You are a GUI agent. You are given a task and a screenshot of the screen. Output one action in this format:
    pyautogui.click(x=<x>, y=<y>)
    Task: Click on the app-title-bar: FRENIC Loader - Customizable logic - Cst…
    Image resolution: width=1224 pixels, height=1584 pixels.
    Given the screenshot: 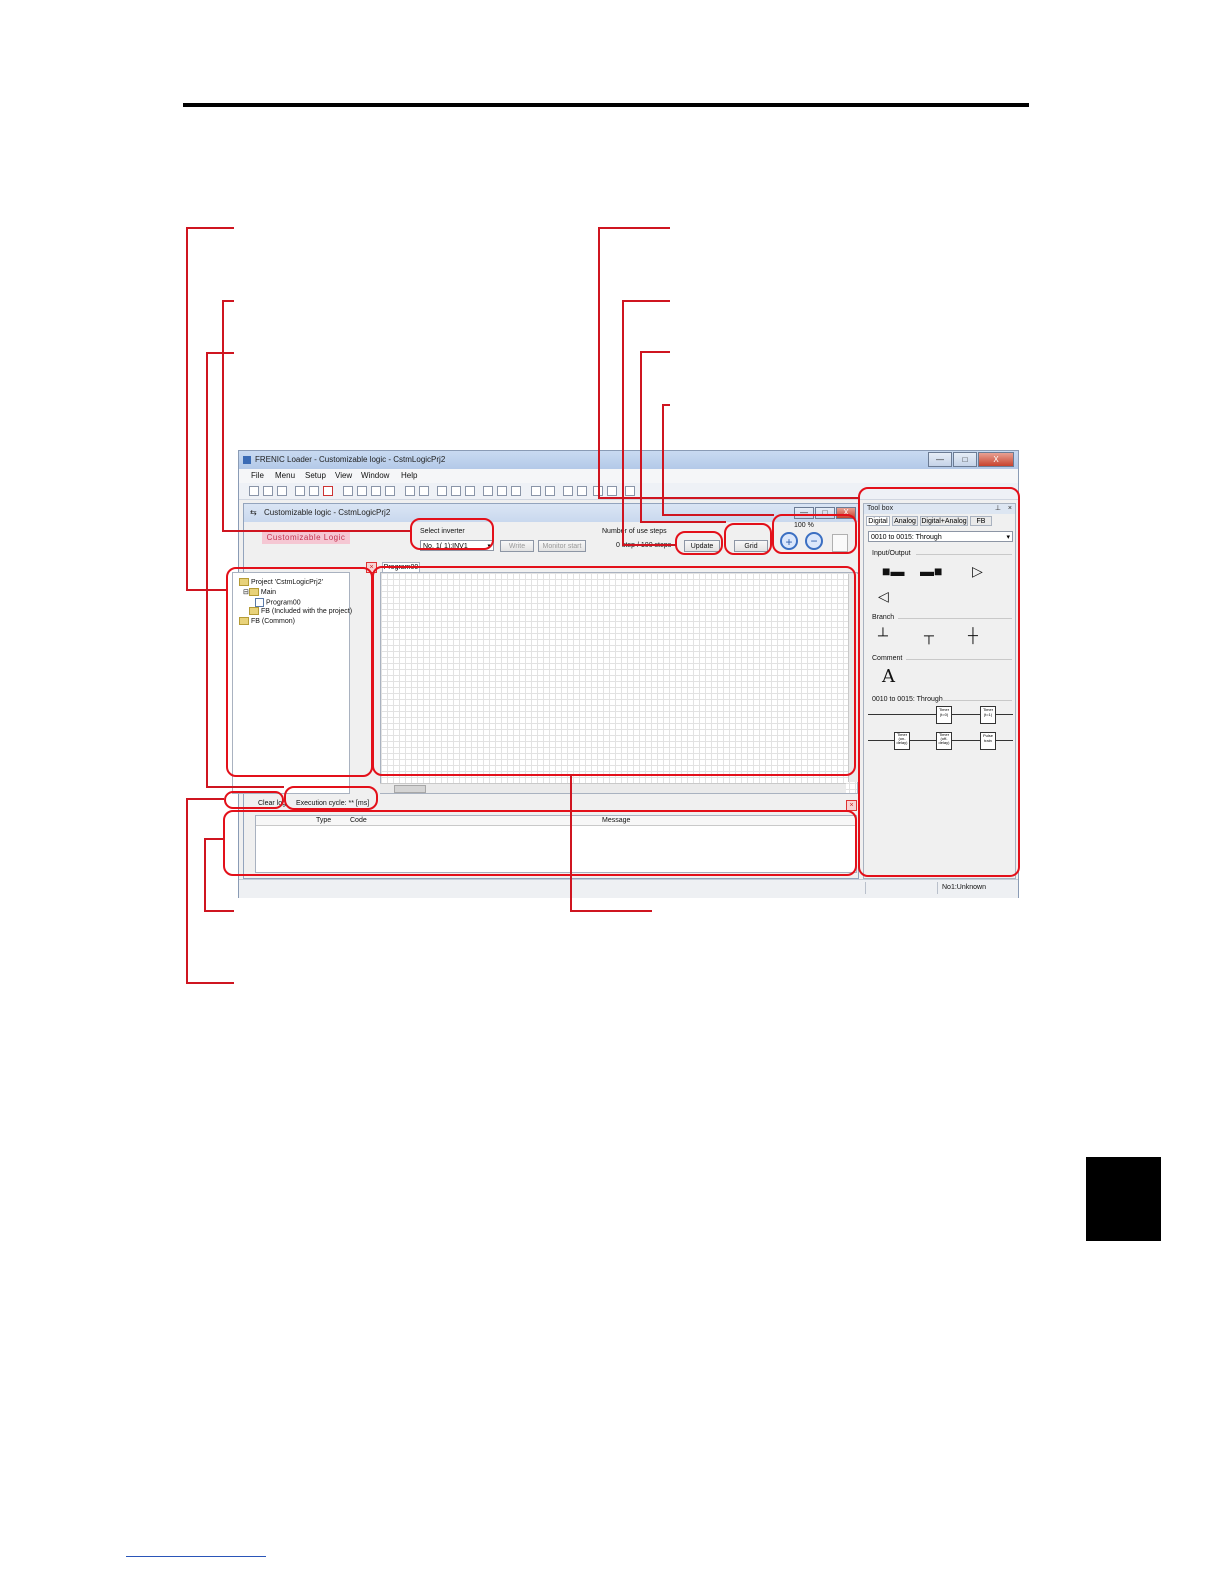 What is the action you would take?
    pyautogui.click(x=628, y=460)
    